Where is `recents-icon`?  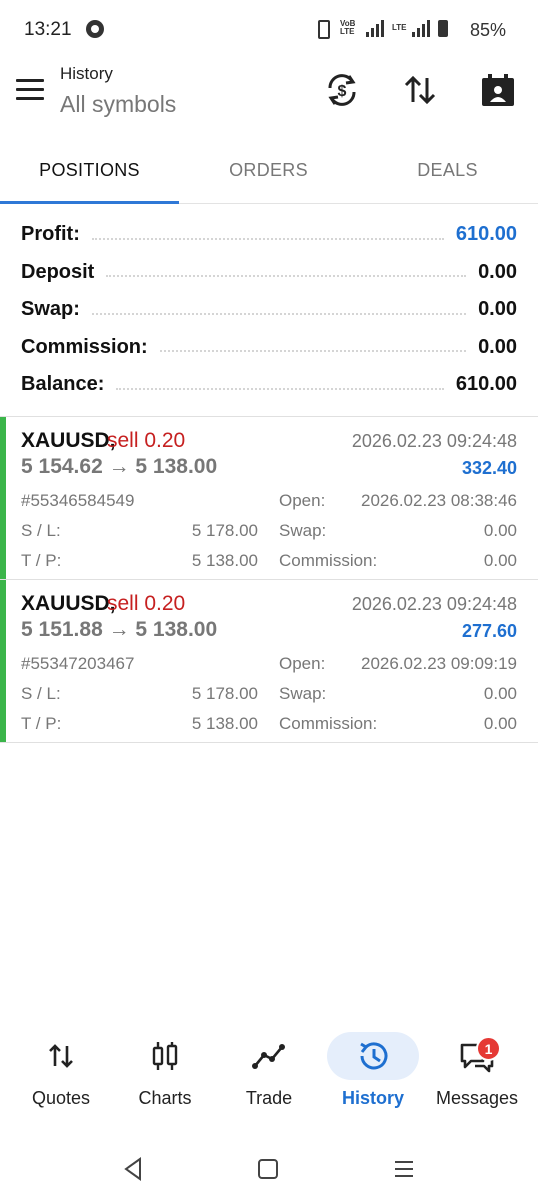 recents-icon is located at coordinates (404, 1169).